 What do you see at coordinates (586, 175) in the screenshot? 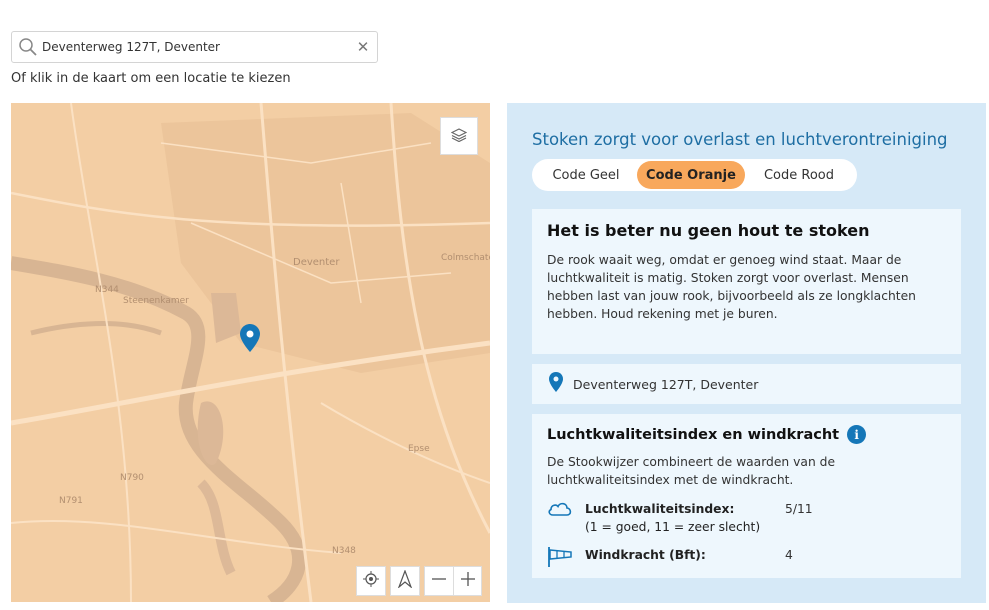
I see `code-geel-button: Code Geel` at bounding box center [586, 175].